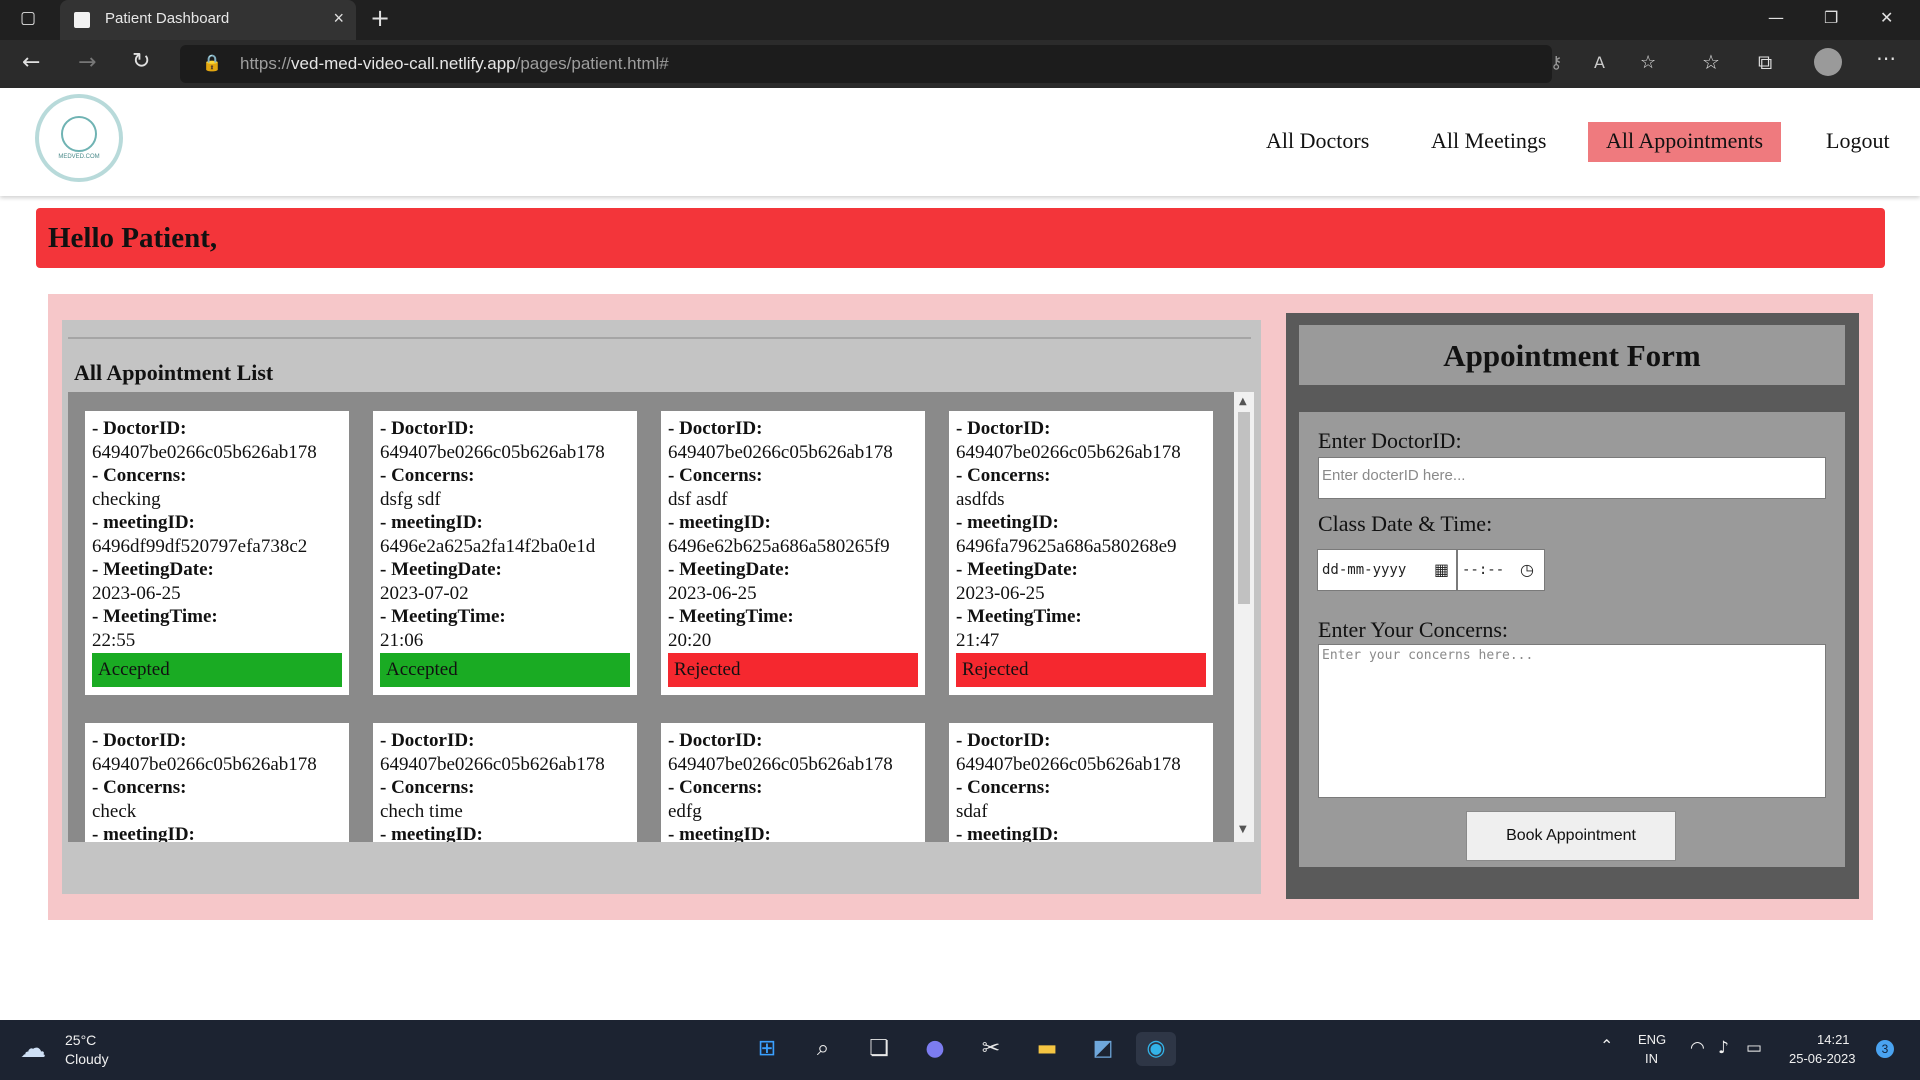 This screenshot has height=1080, width=1920. Describe the element at coordinates (1556, 63) in the screenshot. I see `key-icon: ⚷` at that location.